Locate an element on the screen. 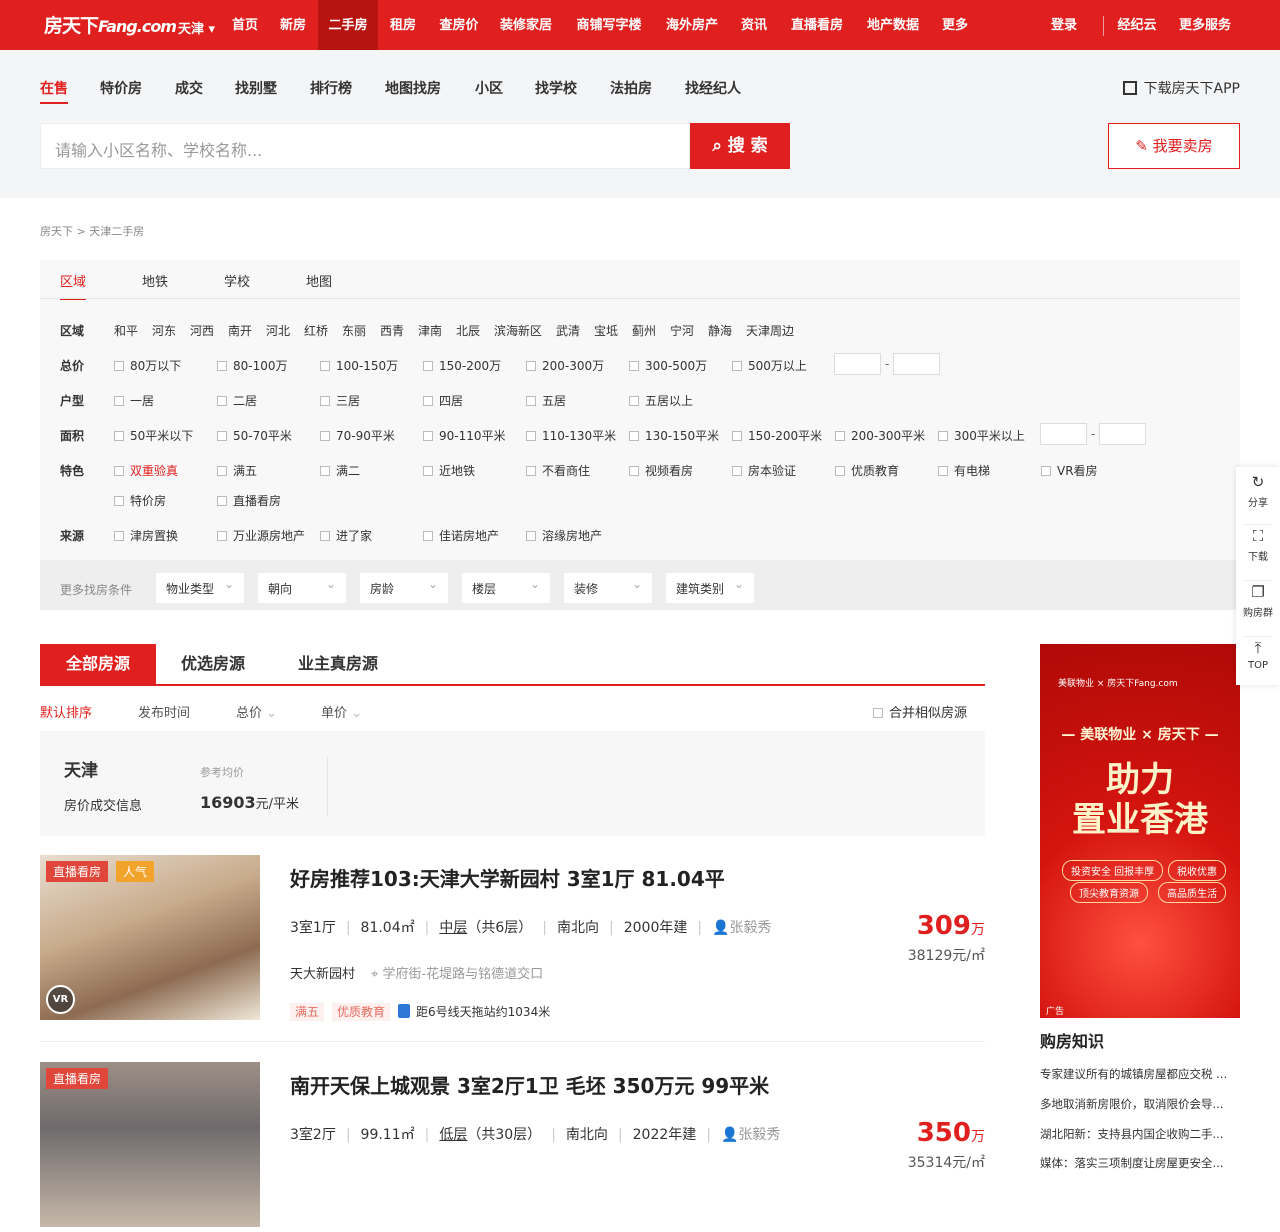 The width and height of the screenshot is (1280, 1232). sort-total-price: 总价 ⌄ is located at coordinates (256, 711).